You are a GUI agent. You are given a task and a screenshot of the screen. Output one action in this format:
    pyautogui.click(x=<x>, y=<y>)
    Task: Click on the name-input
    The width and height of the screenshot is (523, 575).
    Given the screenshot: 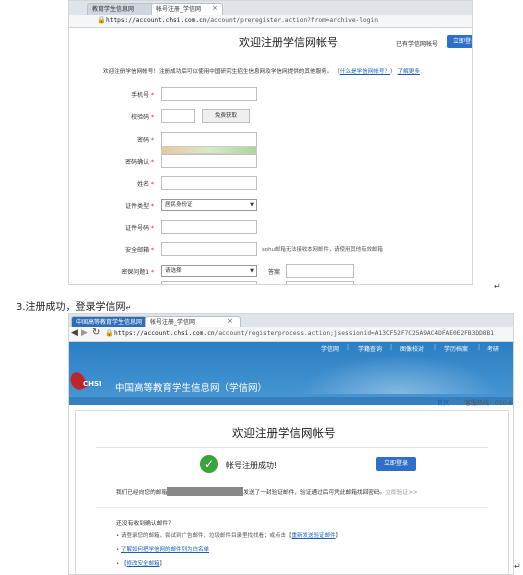 What is the action you would take?
    pyautogui.click(x=209, y=183)
    